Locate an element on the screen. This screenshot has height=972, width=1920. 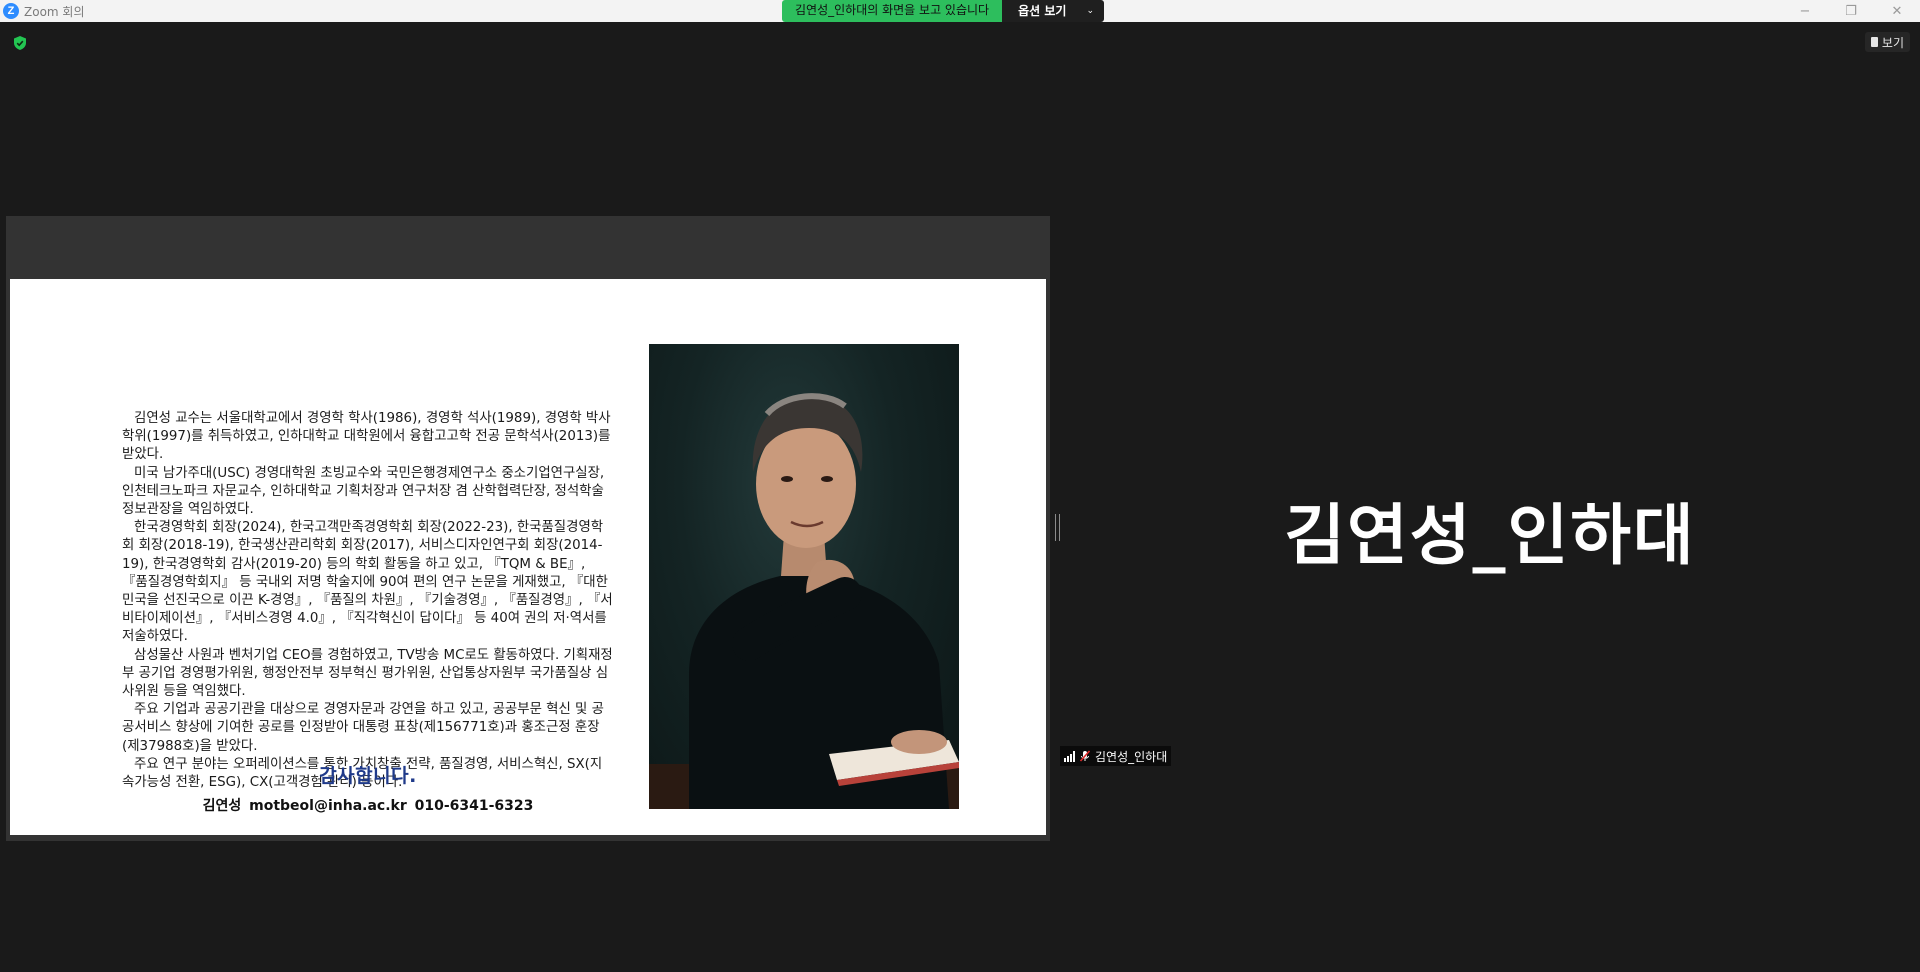
view-button-label: 보기 is located at coordinates (1892, 42).